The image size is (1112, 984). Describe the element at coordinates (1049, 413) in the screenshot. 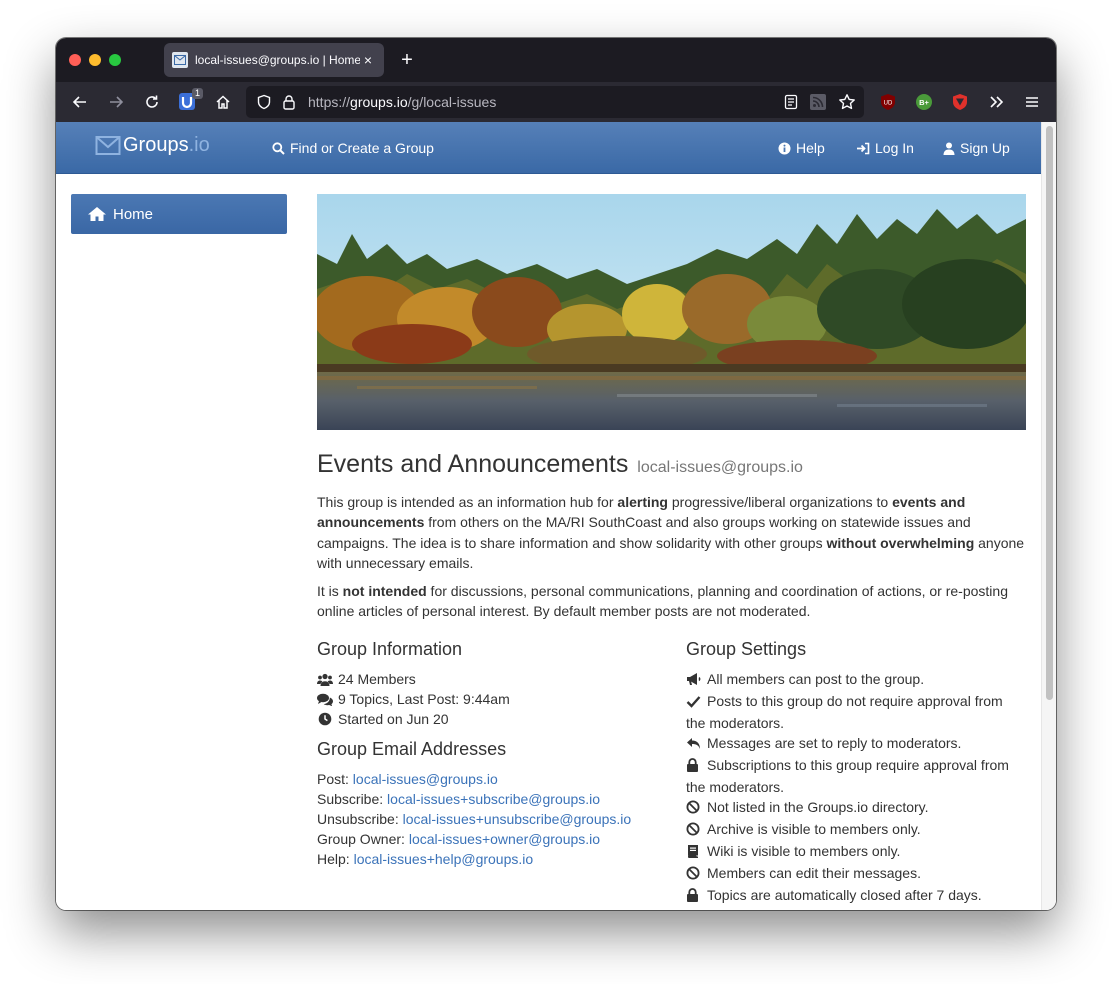

I see `scrollbar-thumb` at that location.